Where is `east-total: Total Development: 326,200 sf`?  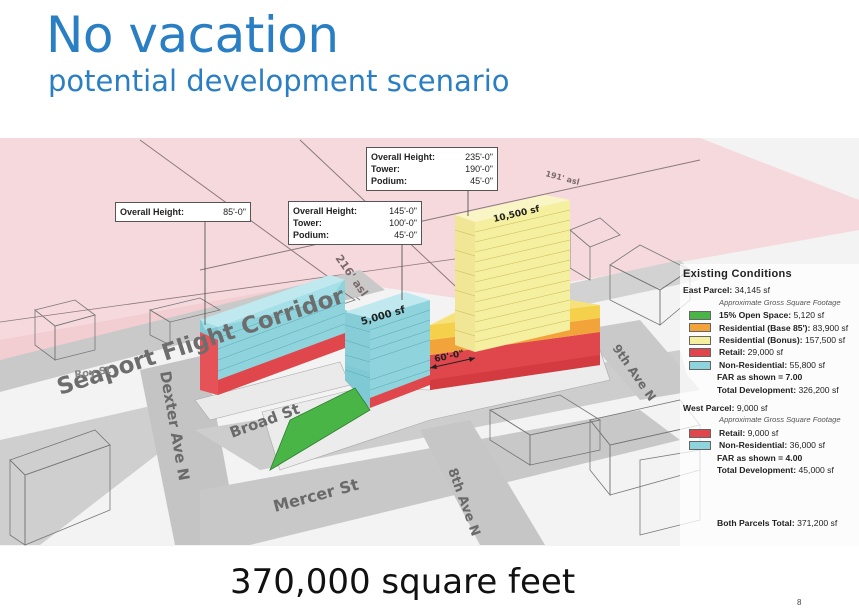 east-total: Total Development: 326,200 sf is located at coordinates (778, 389).